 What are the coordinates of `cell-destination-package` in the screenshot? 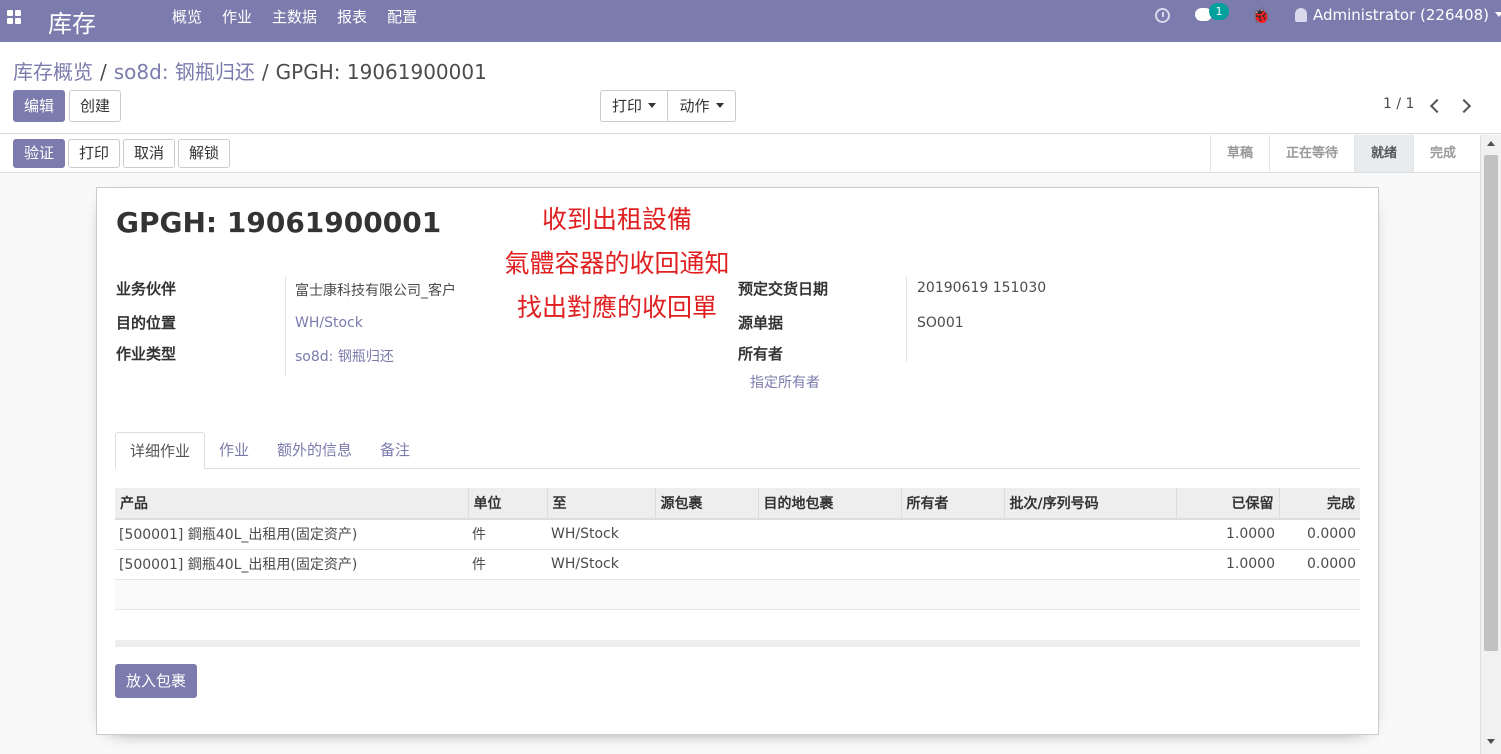 It's located at (829, 564).